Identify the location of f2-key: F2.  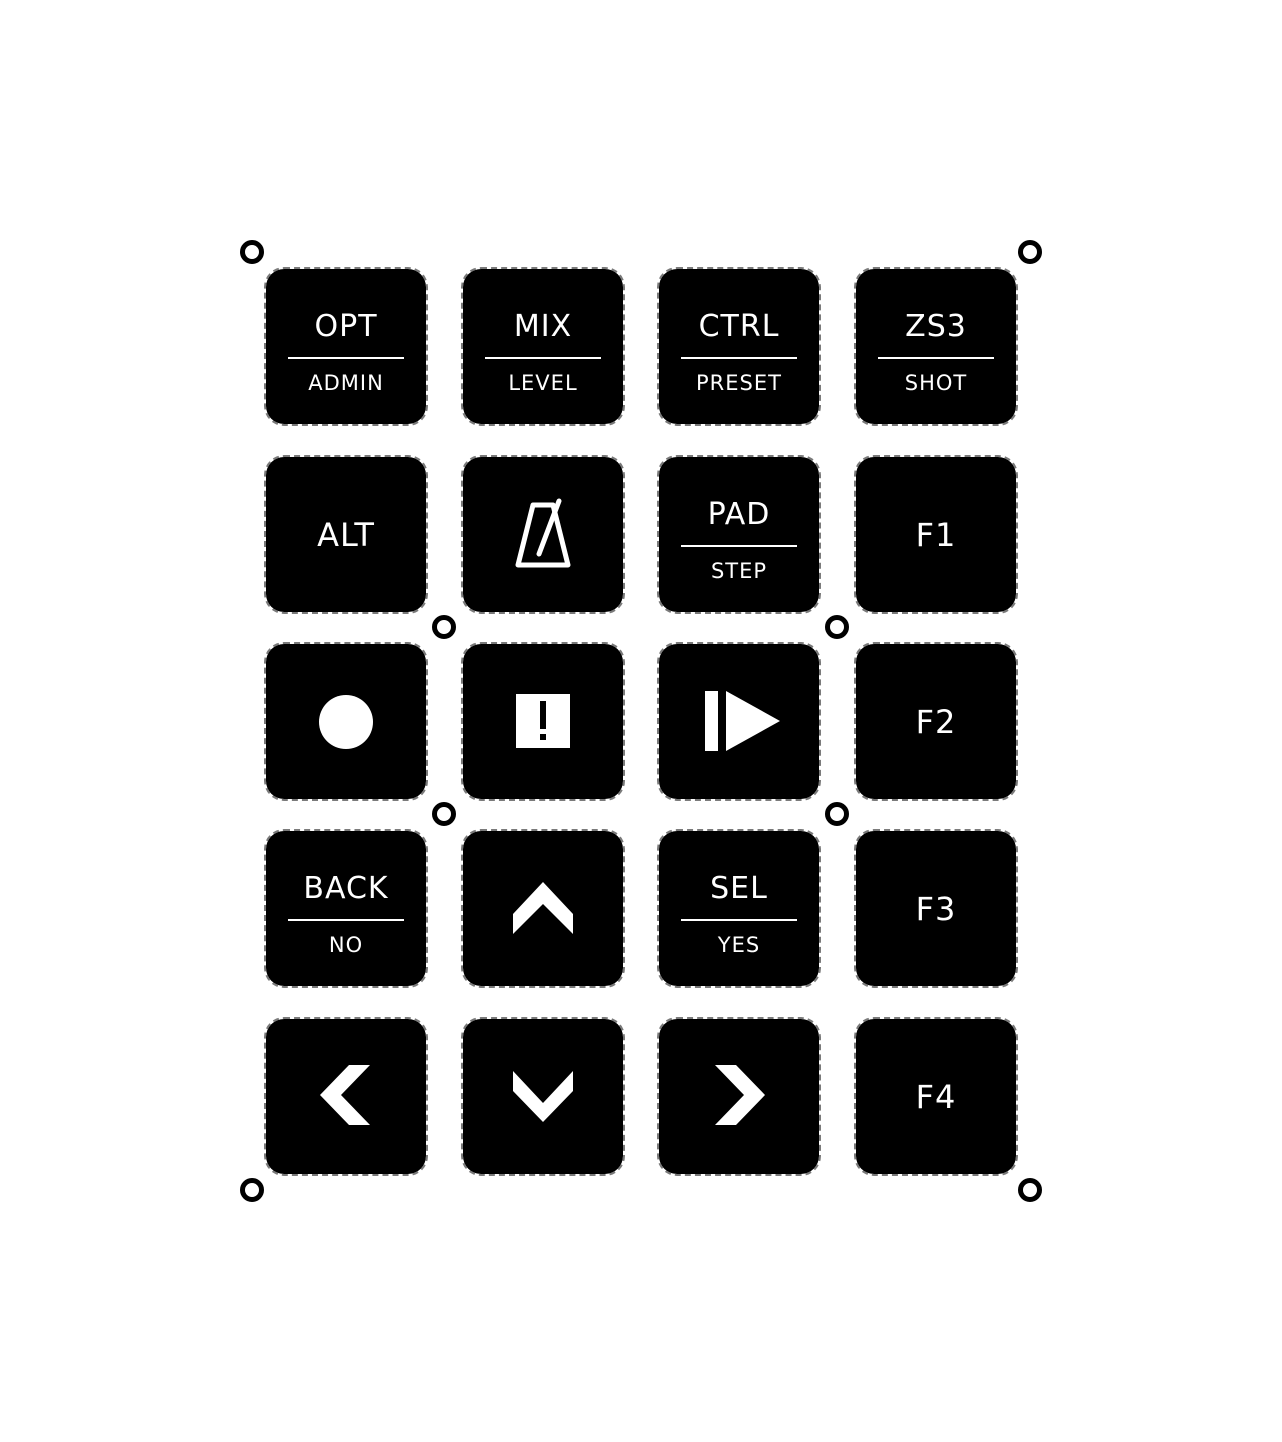
(936, 721).